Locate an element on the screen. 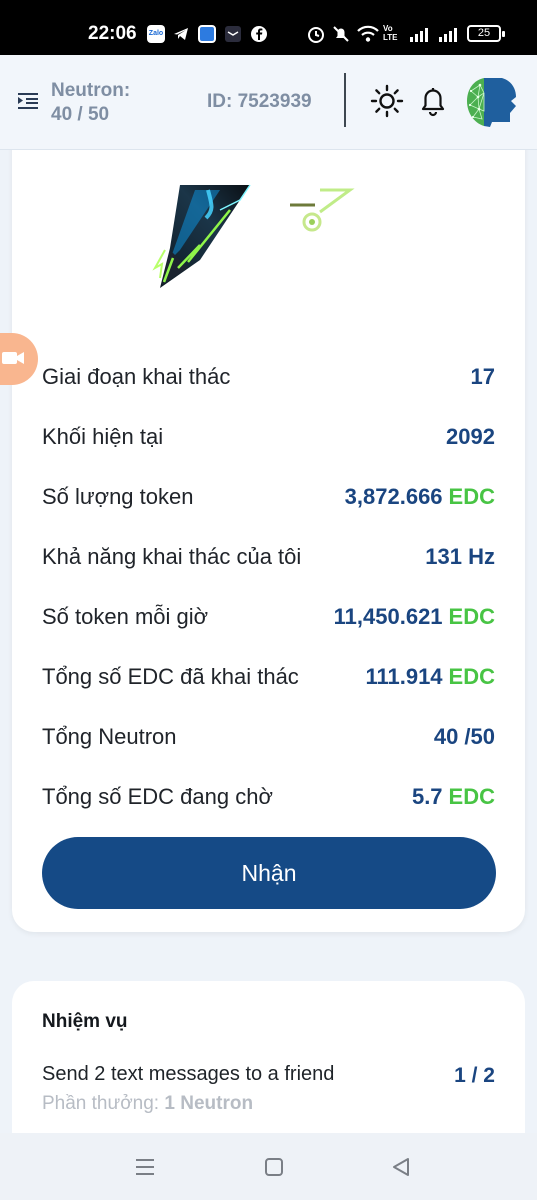  volte-label: Vo LTE is located at coordinates (390, 33).